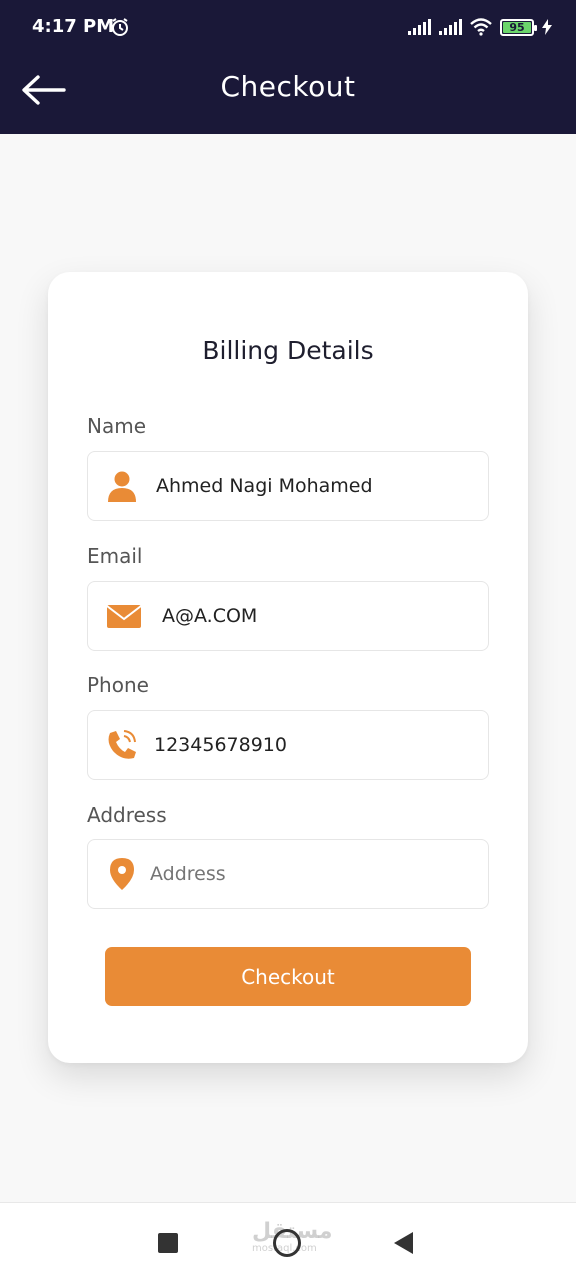  I want to click on battery-level: 95, so click(517, 27).